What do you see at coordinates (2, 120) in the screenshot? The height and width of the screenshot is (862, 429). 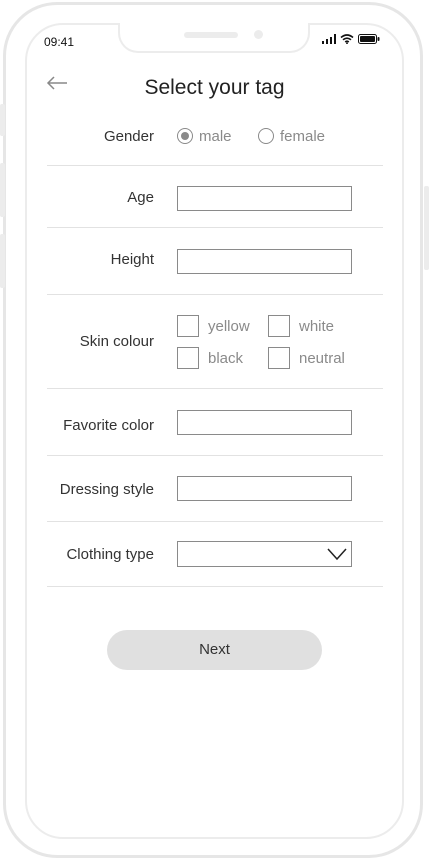 I see `mute-switch` at bounding box center [2, 120].